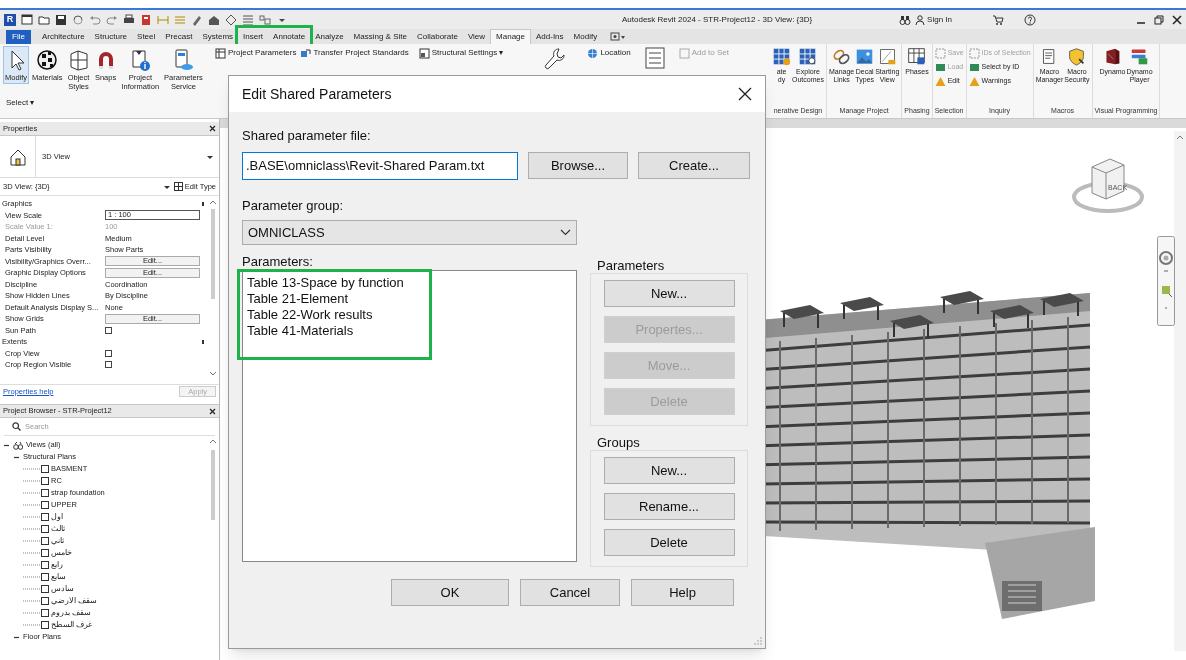  I want to click on dialog-button: Help, so click(682, 592).